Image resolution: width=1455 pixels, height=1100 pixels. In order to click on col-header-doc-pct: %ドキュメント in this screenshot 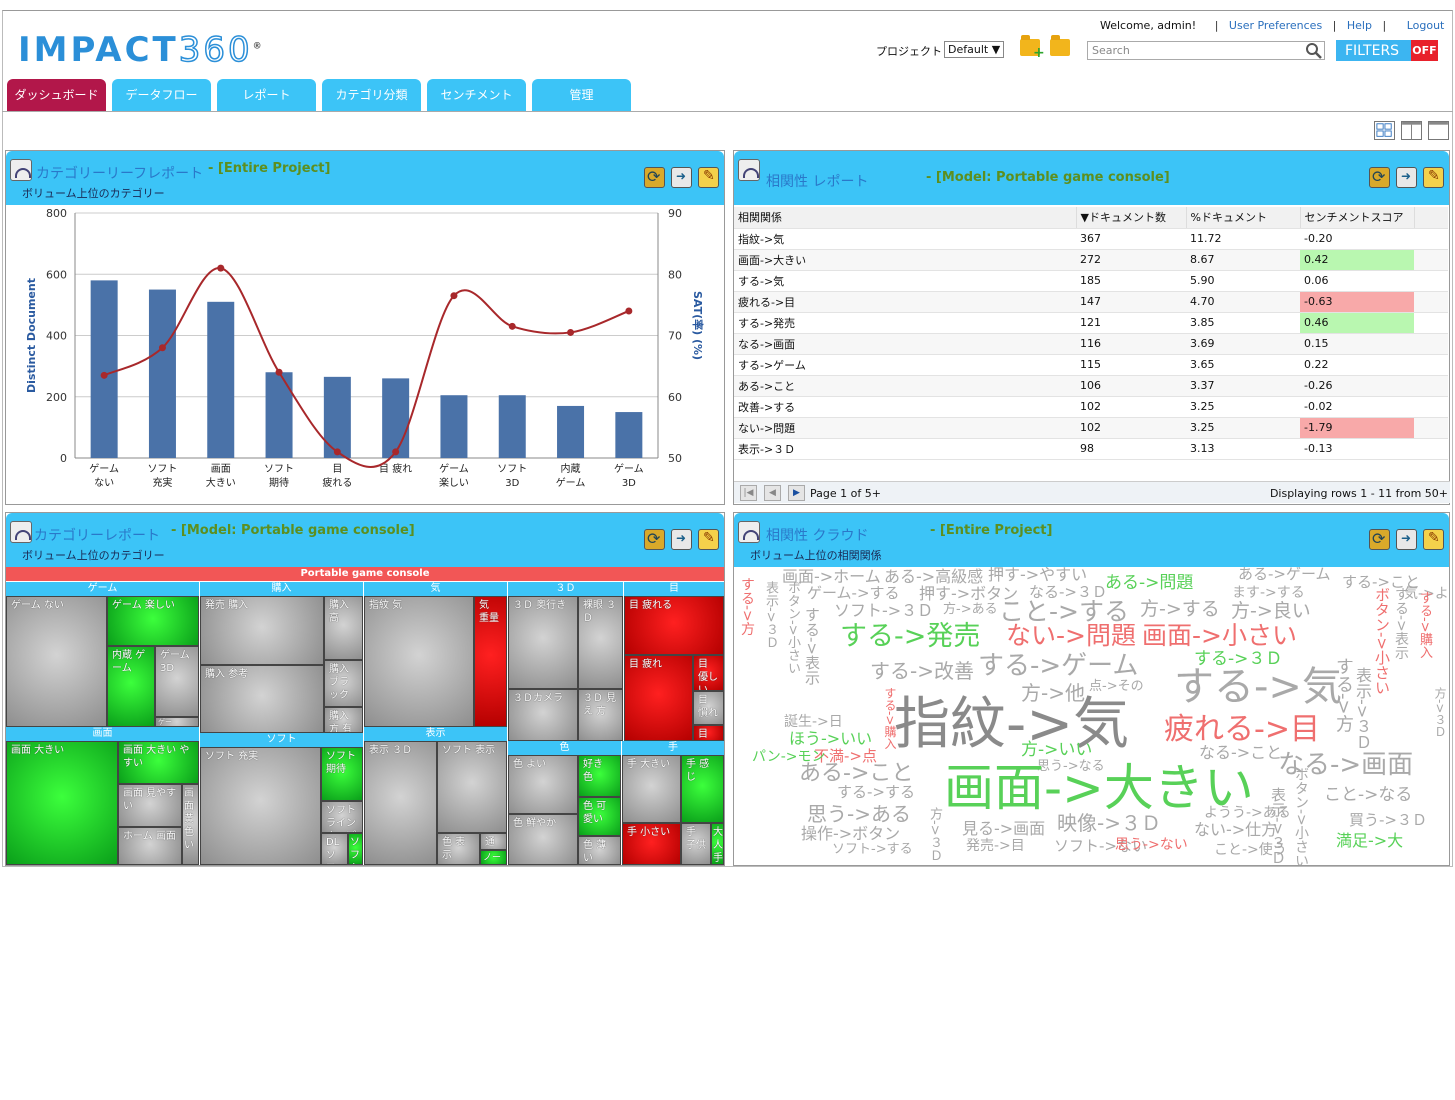, I will do `click(1243, 218)`.